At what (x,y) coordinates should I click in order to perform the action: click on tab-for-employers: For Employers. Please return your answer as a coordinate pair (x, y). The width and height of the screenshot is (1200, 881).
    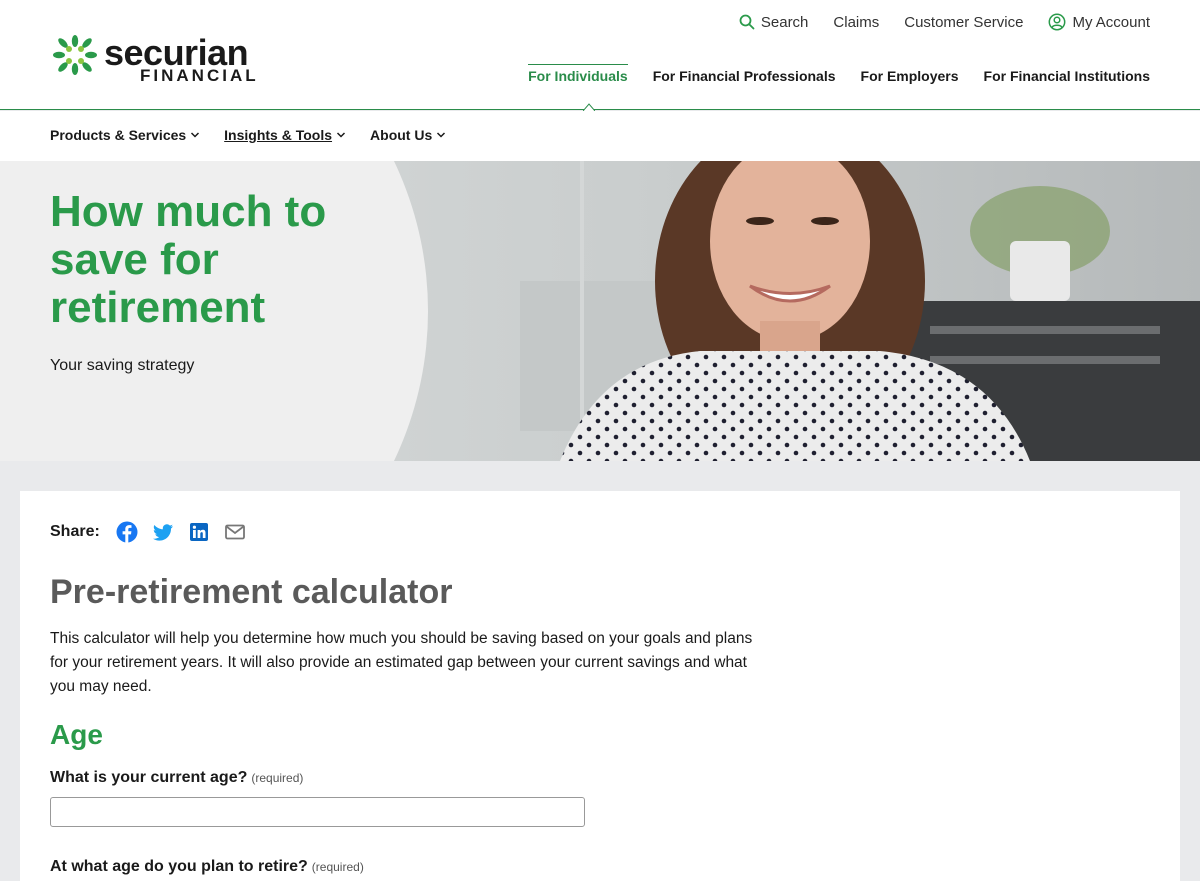
    Looking at the image, I should click on (910, 76).